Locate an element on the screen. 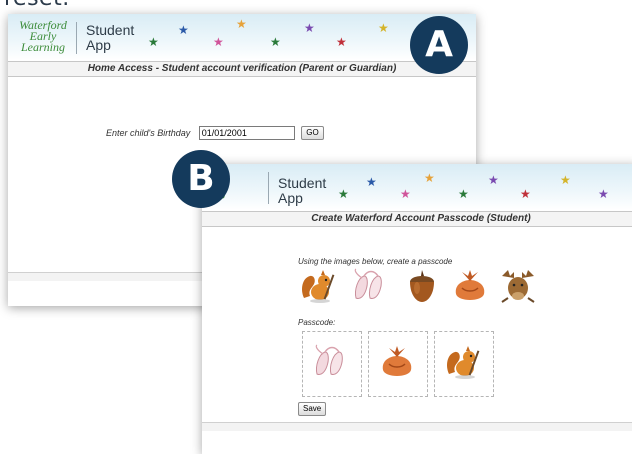 This screenshot has width=632, height=454. birthday-row: Enter child's Birthday 01/01/2001 GO is located at coordinates (215, 133).